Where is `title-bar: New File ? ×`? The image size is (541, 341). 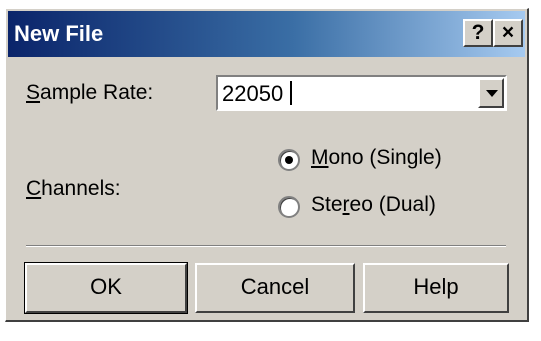
title-bar: New File ? × is located at coordinates (266, 34).